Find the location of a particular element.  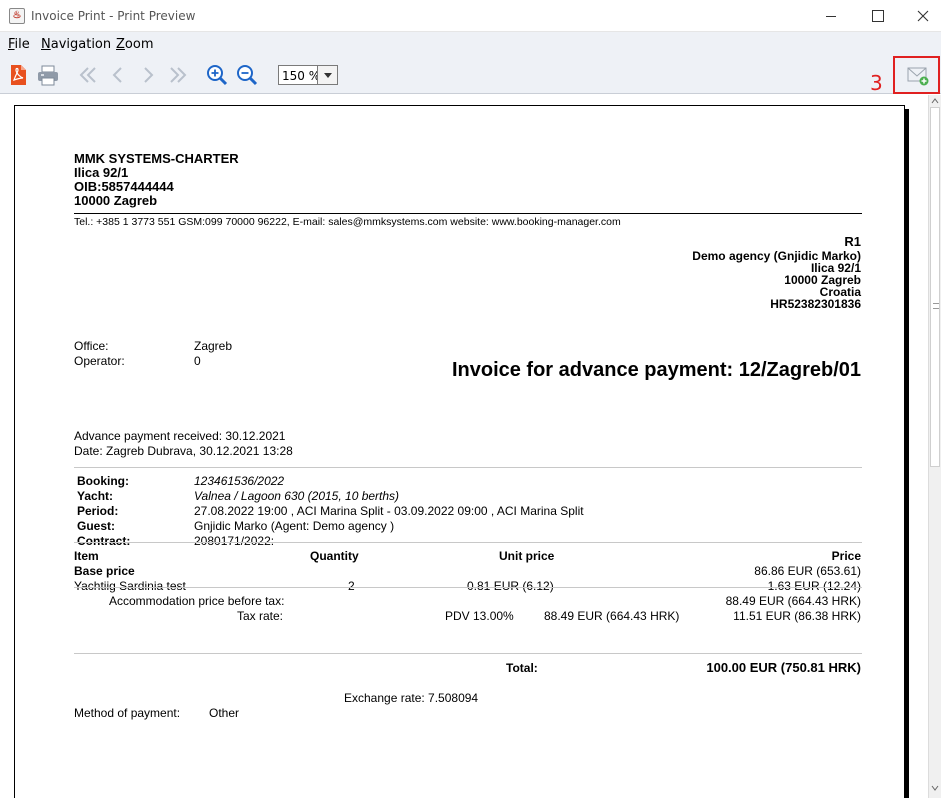

window-title: Invoice Print - Print Preview is located at coordinates (113, 16).